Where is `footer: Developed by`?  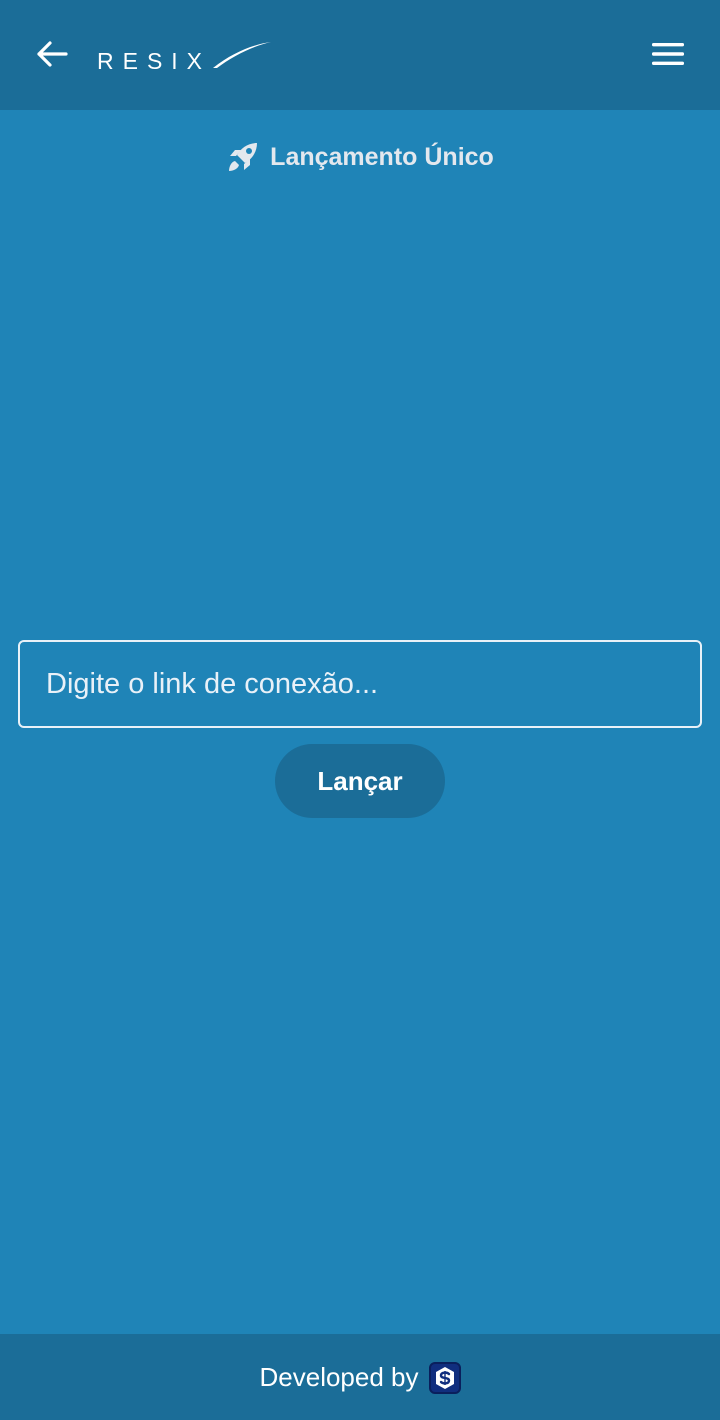 footer: Developed by is located at coordinates (360, 1377).